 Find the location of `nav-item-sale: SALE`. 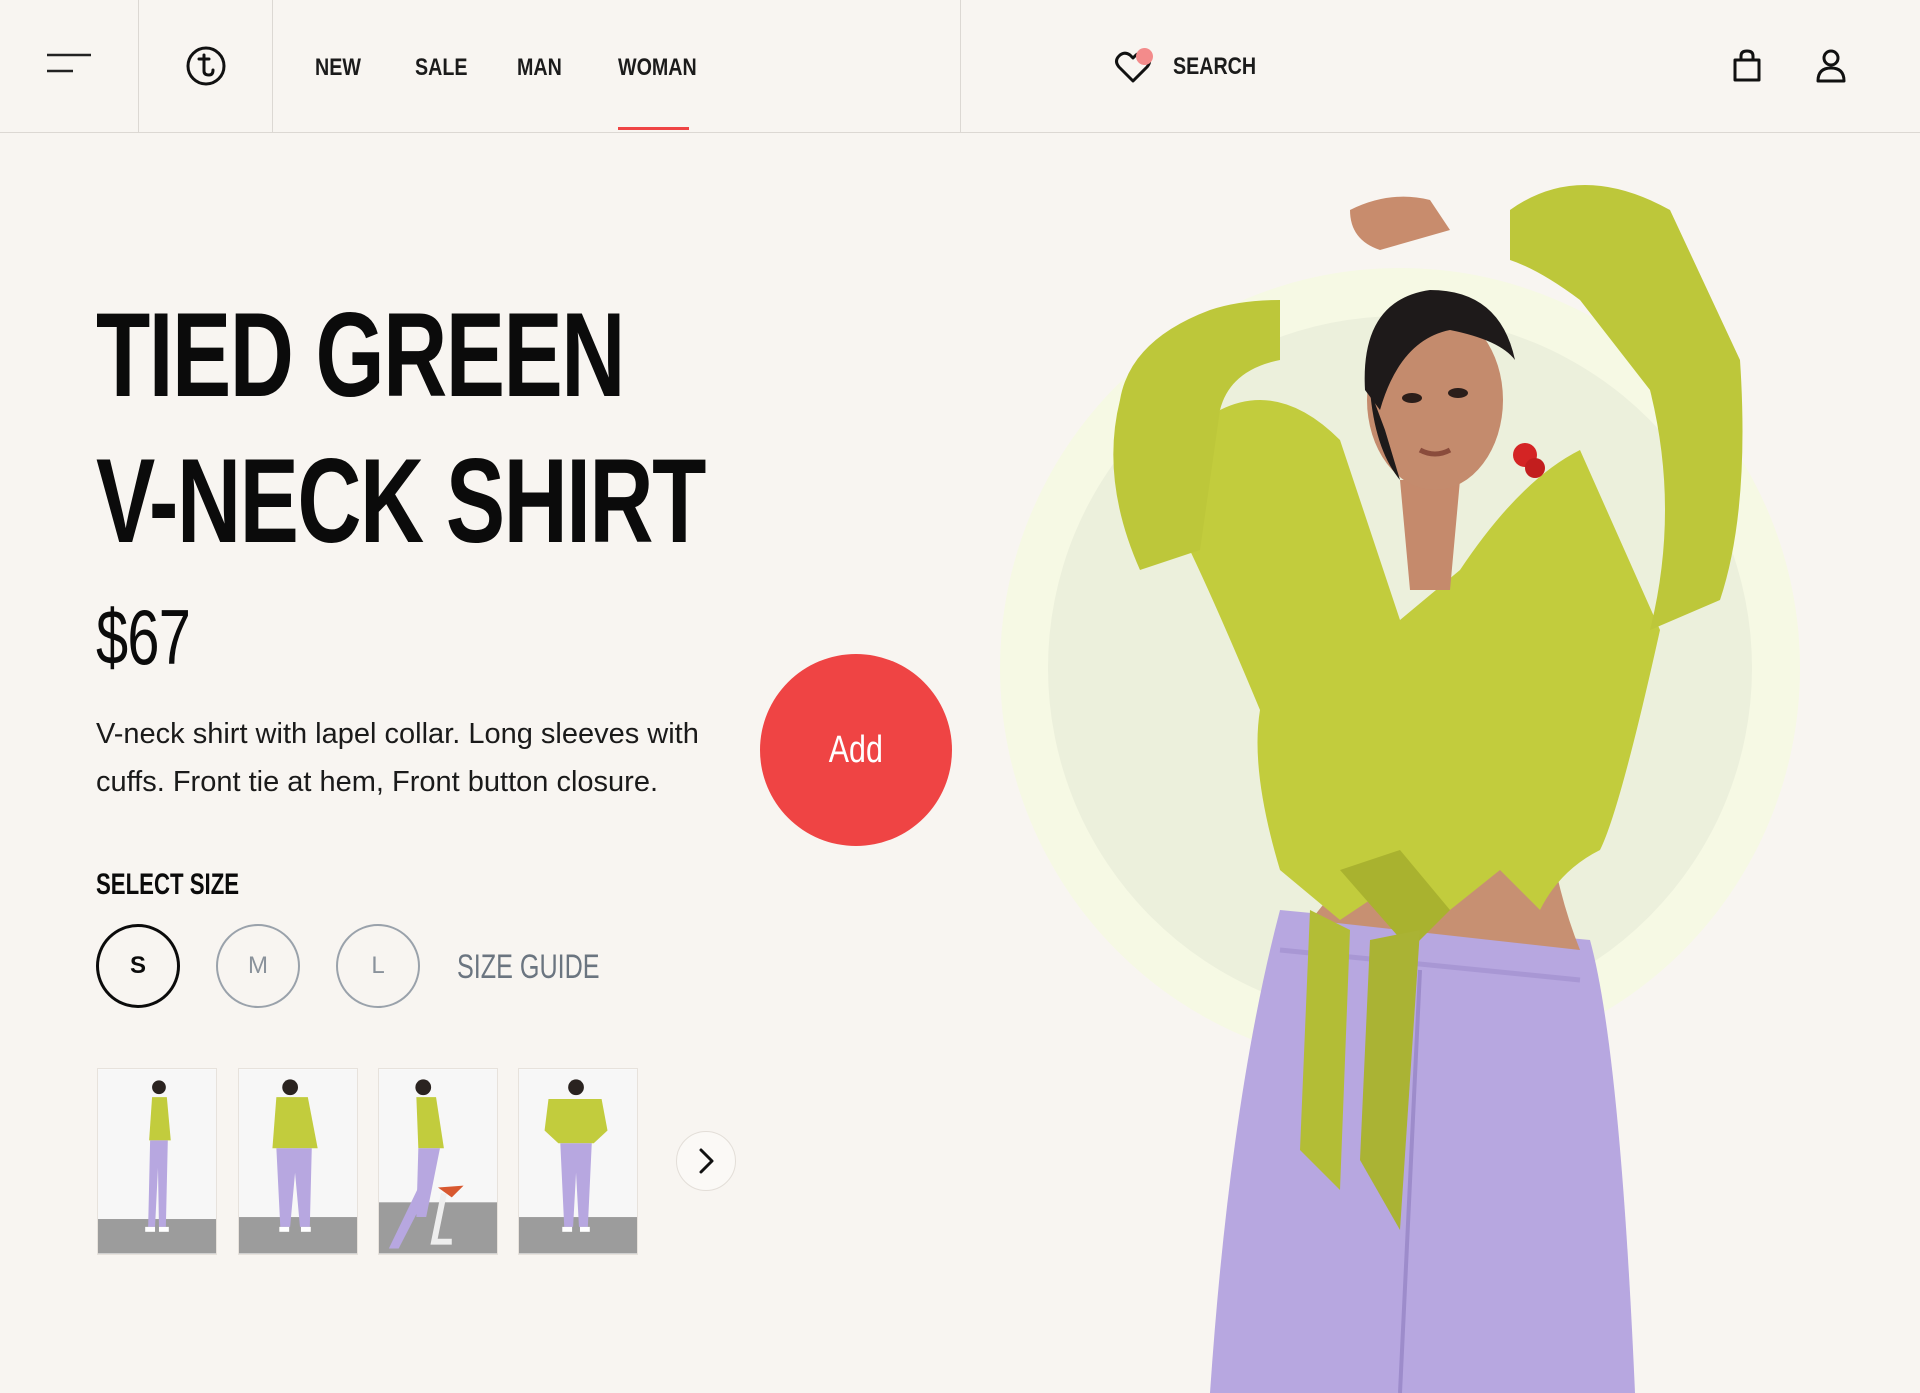

nav-item-sale: SALE is located at coordinates (441, 70).